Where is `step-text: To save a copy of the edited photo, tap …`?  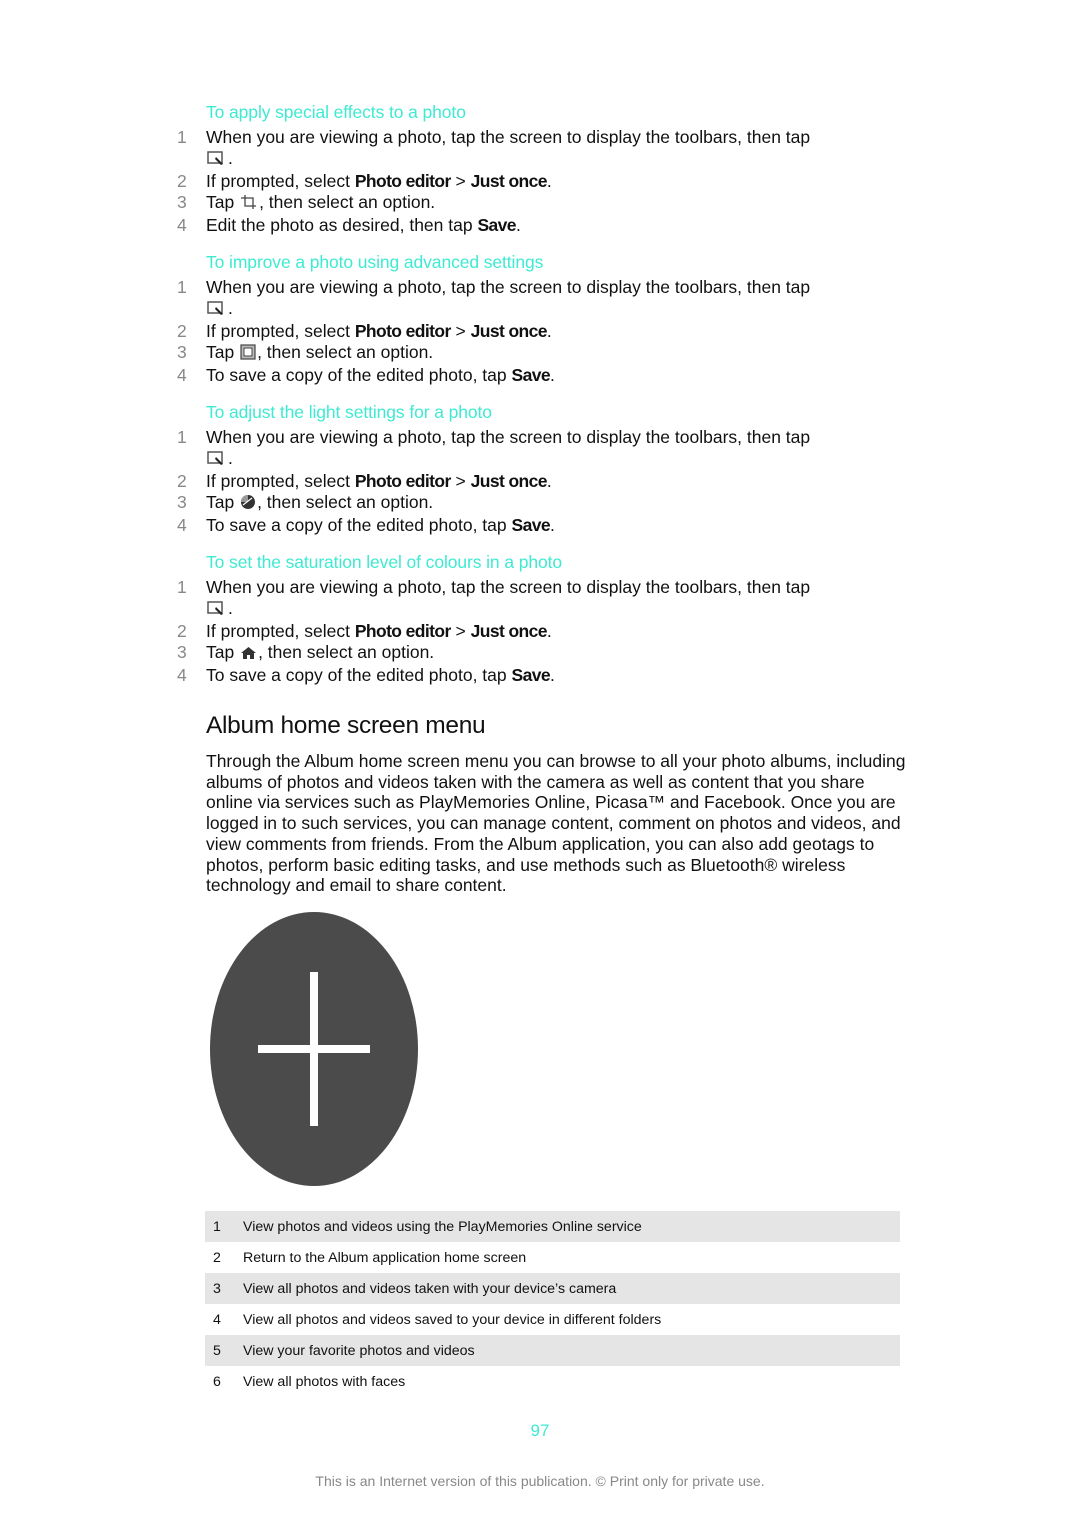
step-text: To save a copy of the edited photo, tap … is located at coordinates (550, 675).